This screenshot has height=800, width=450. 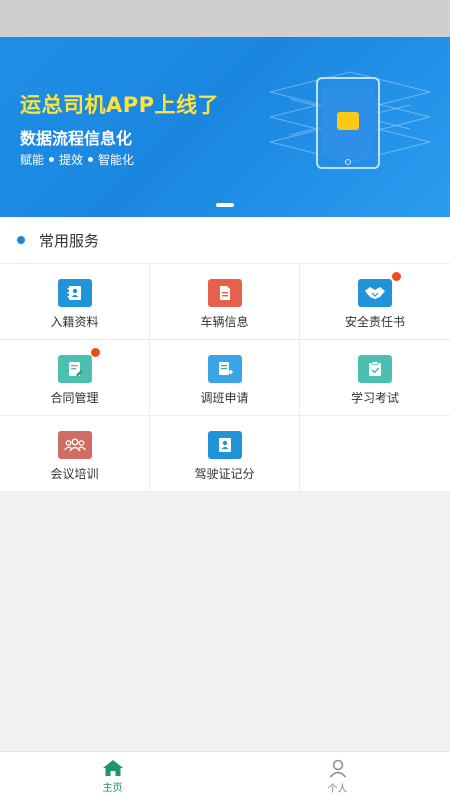 What do you see at coordinates (224, 369) in the screenshot?
I see `swap-request-icon` at bounding box center [224, 369].